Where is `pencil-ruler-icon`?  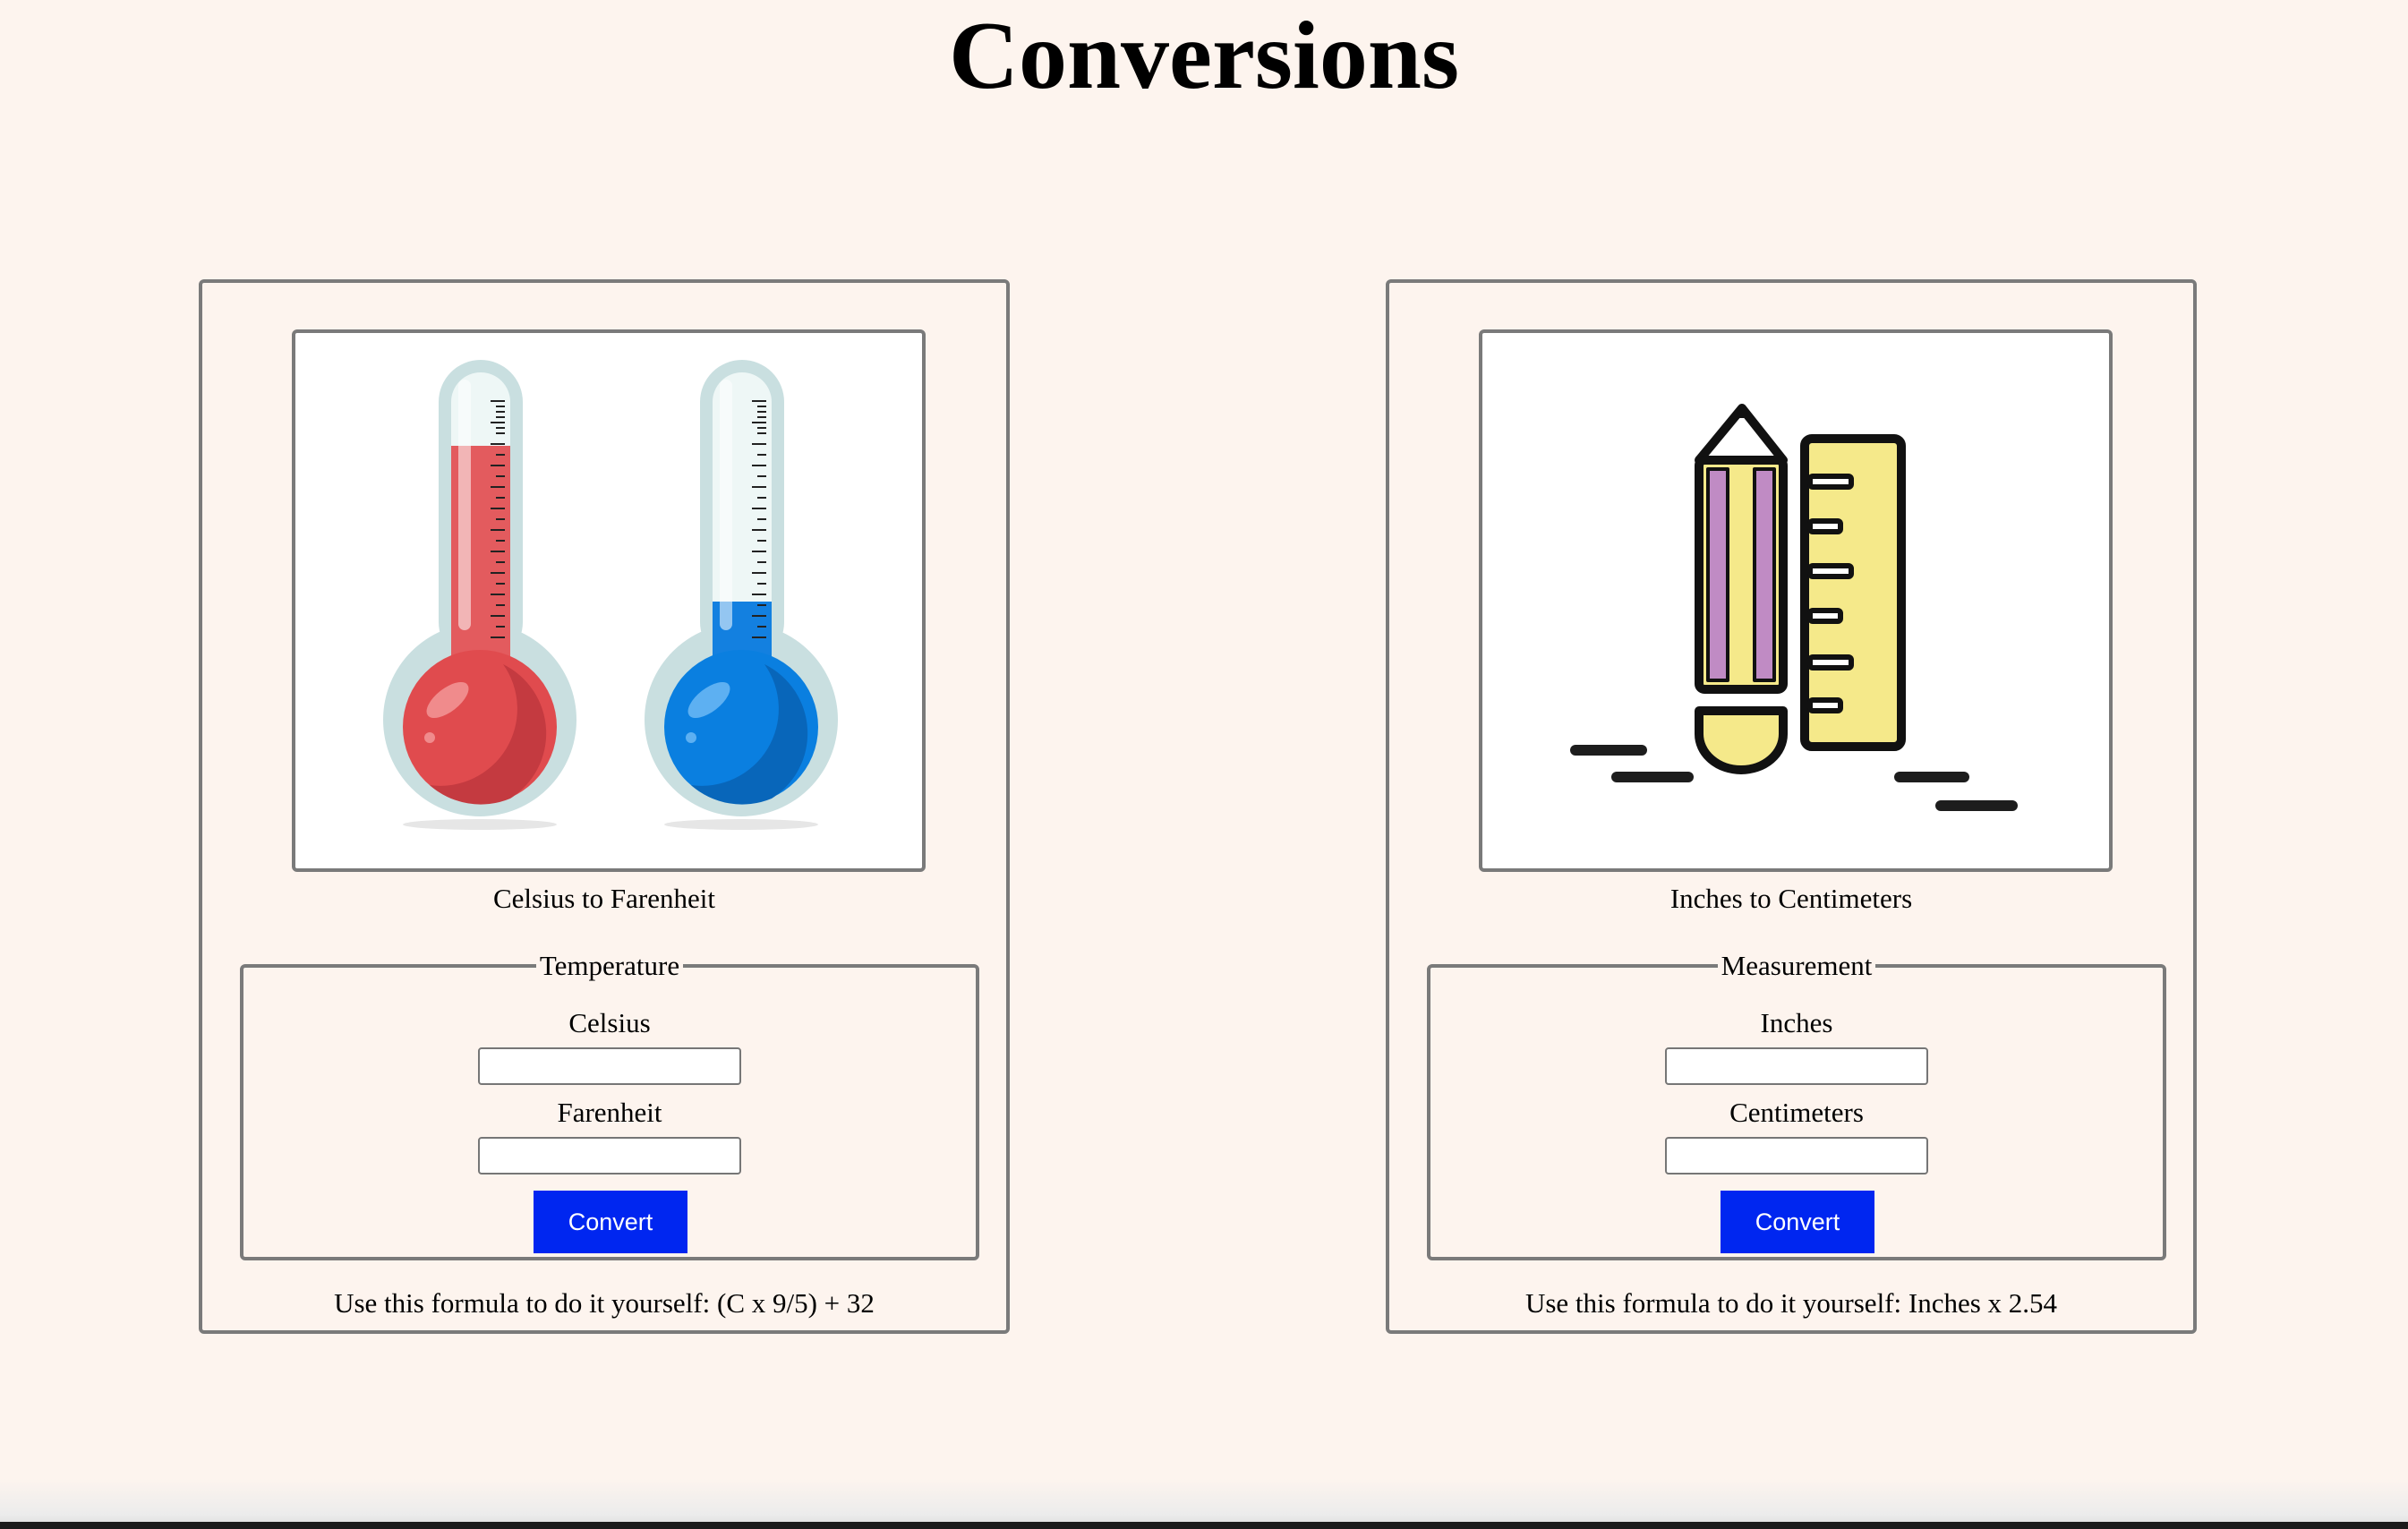 pencil-ruler-icon is located at coordinates (1794, 608).